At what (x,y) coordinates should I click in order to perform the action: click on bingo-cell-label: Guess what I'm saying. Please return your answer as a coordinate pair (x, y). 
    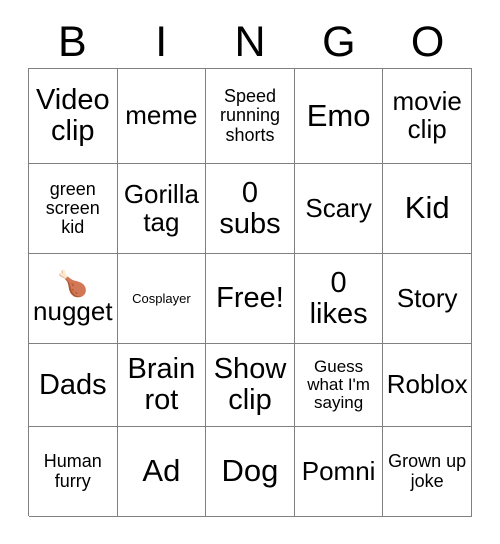
    Looking at the image, I should click on (338, 384).